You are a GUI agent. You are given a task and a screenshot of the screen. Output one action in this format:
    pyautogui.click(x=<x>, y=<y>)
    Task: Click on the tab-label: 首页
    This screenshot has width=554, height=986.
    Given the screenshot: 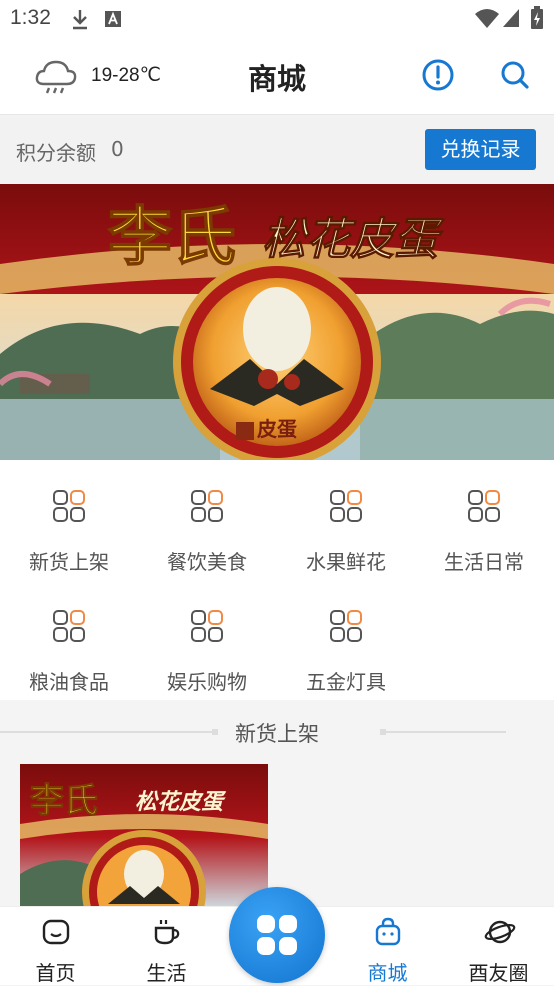 What is the action you would take?
    pyautogui.click(x=55, y=973)
    